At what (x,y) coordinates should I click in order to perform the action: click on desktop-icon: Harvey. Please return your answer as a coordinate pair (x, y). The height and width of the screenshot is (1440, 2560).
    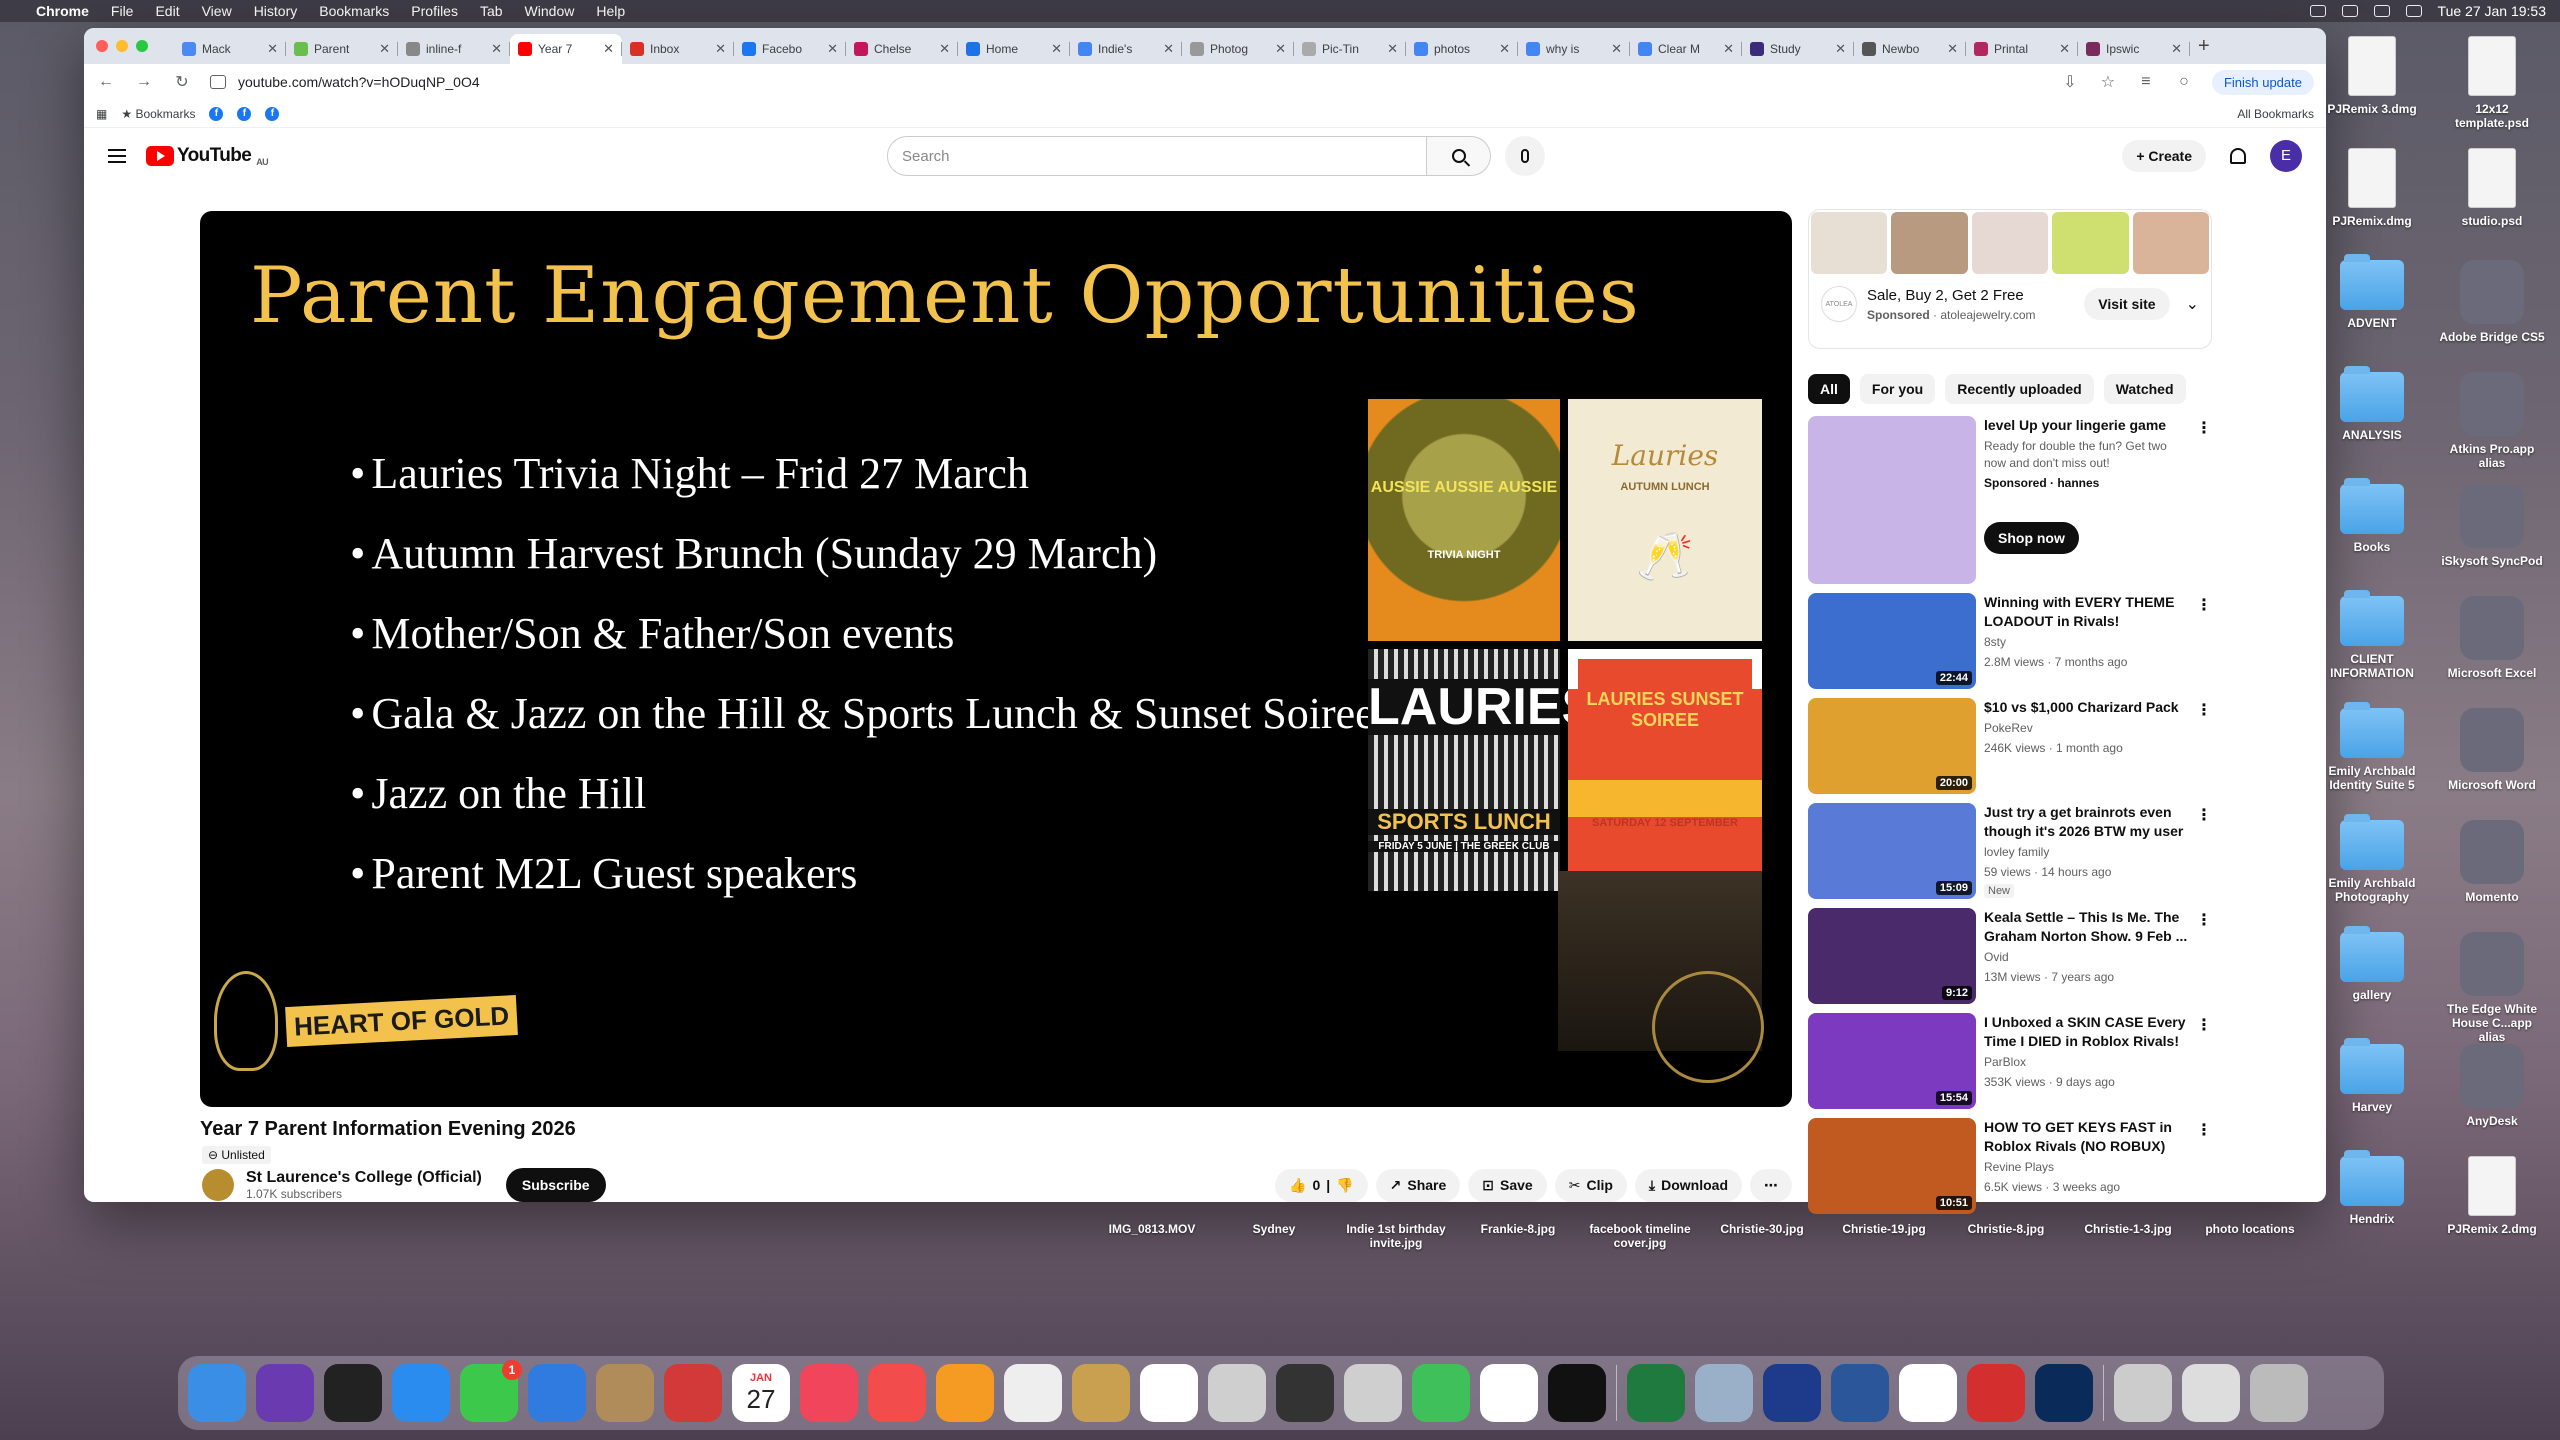
    Looking at the image, I should click on (2372, 1076).